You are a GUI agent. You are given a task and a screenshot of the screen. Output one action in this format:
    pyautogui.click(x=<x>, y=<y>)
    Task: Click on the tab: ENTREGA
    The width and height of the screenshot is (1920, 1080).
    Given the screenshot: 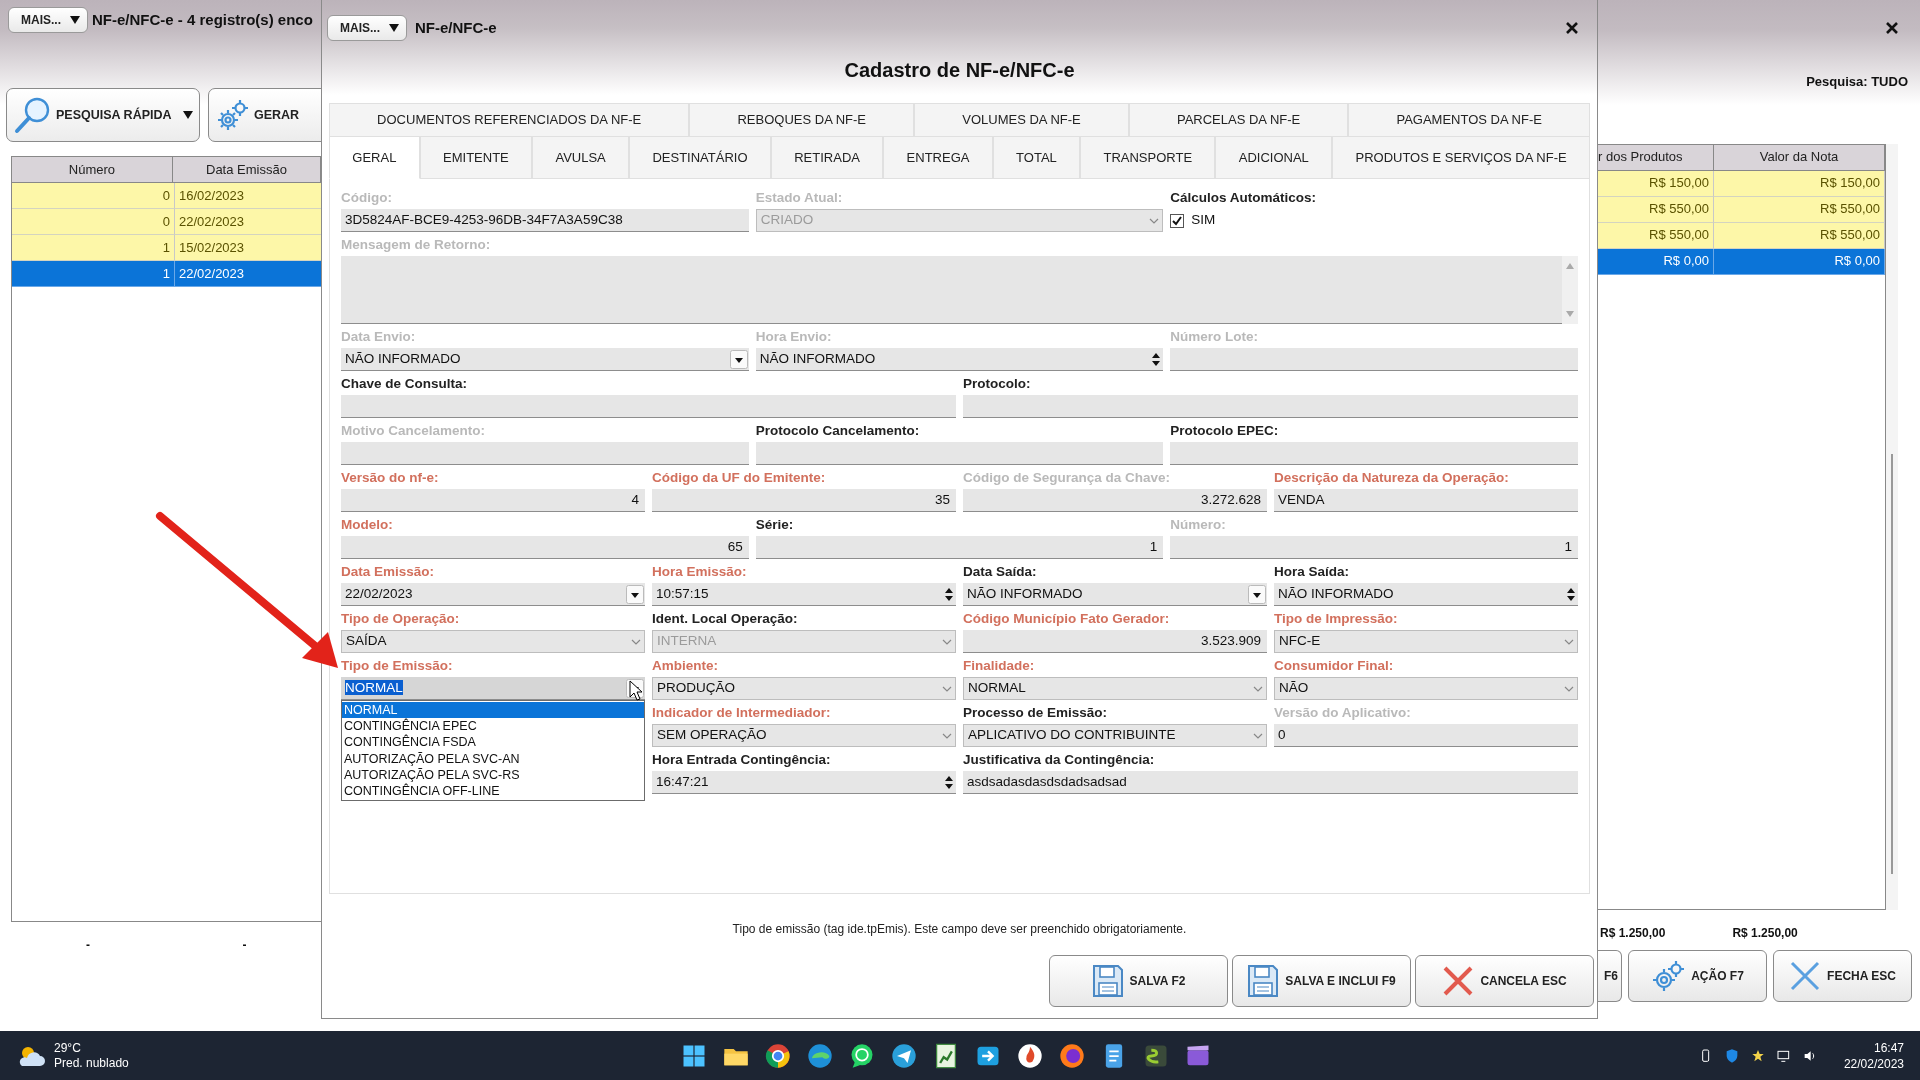 What is the action you would take?
    pyautogui.click(x=938, y=157)
    